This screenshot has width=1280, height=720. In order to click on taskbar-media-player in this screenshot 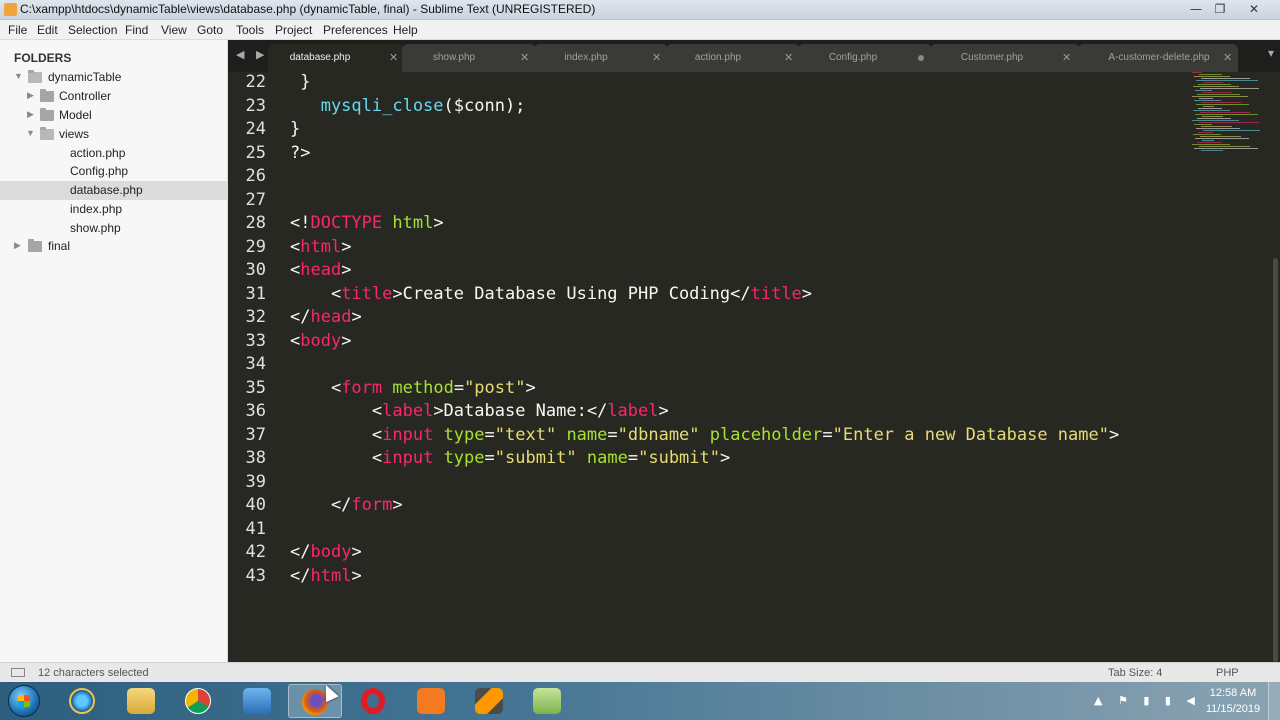, I will do `click(257, 701)`.